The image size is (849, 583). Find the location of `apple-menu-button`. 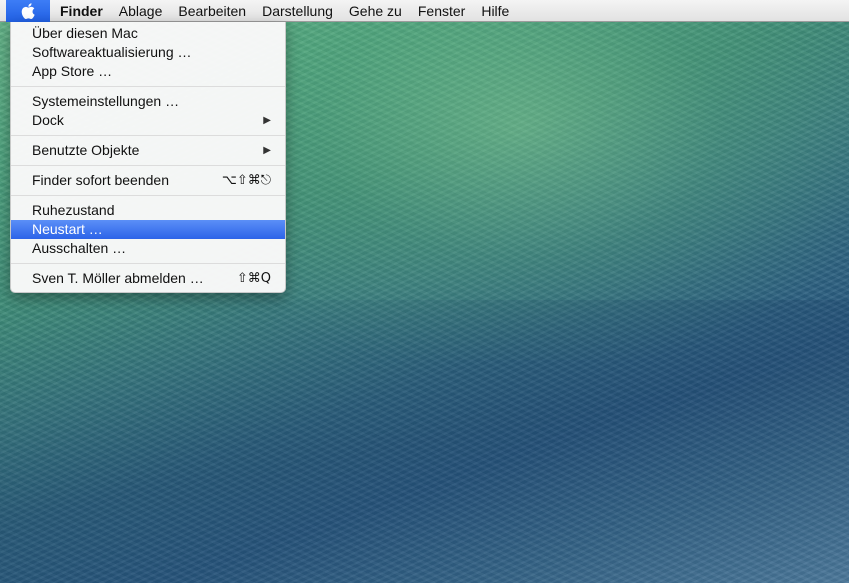

apple-menu-button is located at coordinates (28, 11).